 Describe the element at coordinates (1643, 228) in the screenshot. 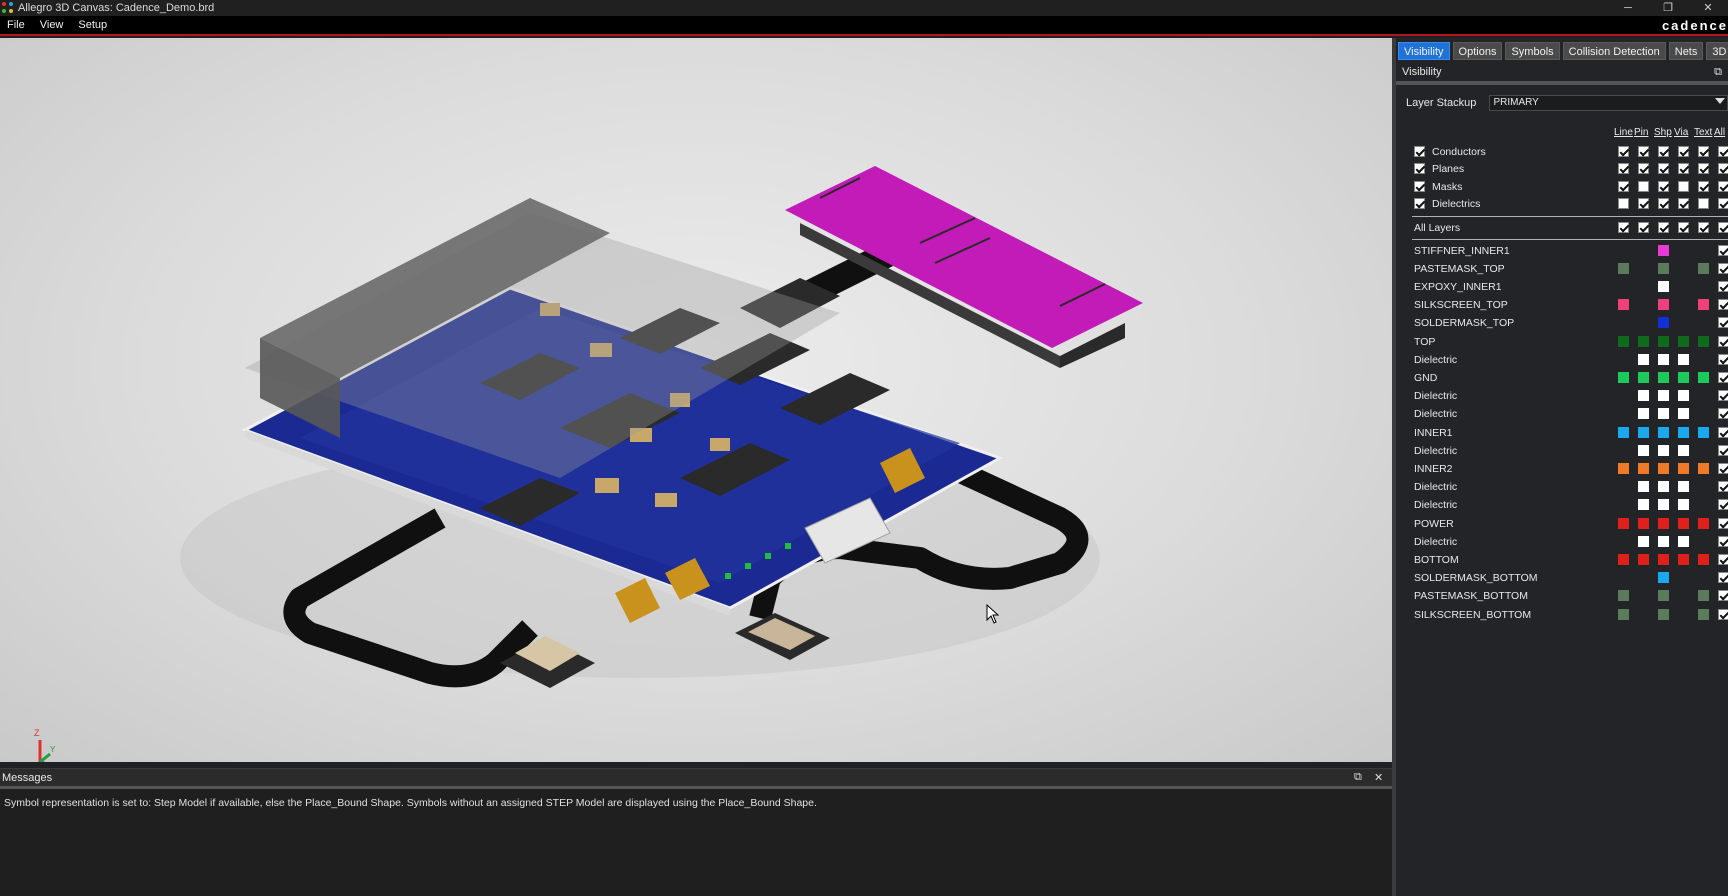

I see `all-layers-checkbox-pin` at that location.